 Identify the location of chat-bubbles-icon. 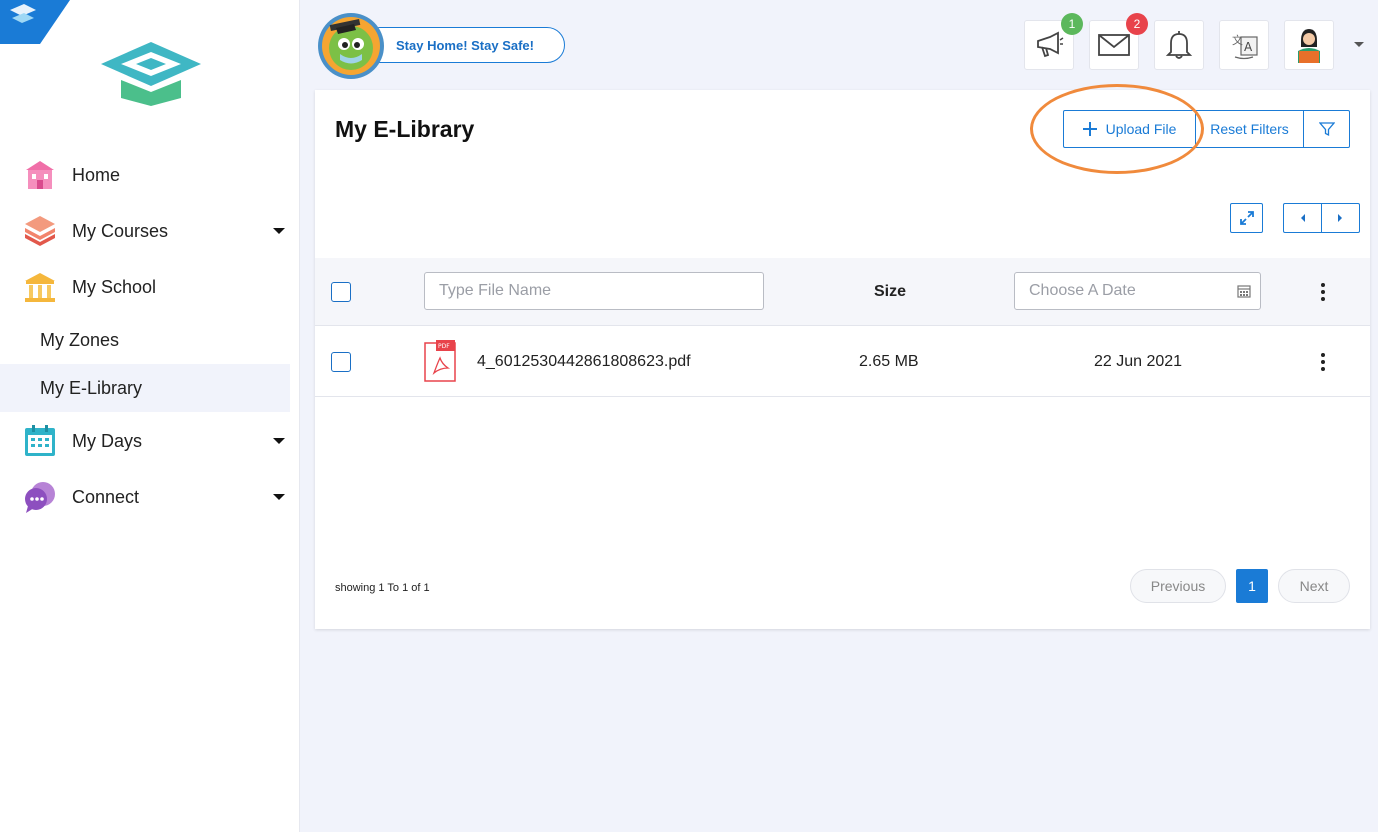
(40, 497).